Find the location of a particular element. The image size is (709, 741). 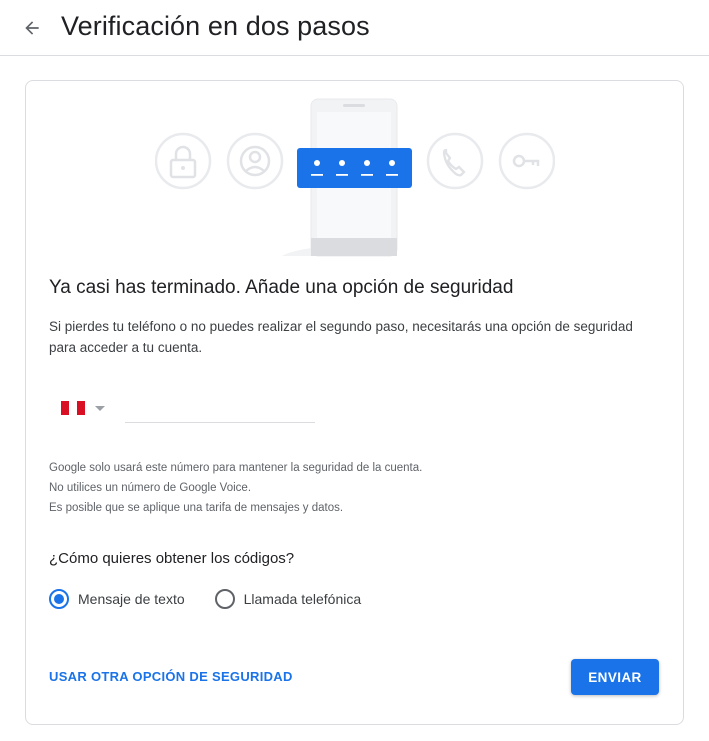

key-icon is located at coordinates (526, 161).